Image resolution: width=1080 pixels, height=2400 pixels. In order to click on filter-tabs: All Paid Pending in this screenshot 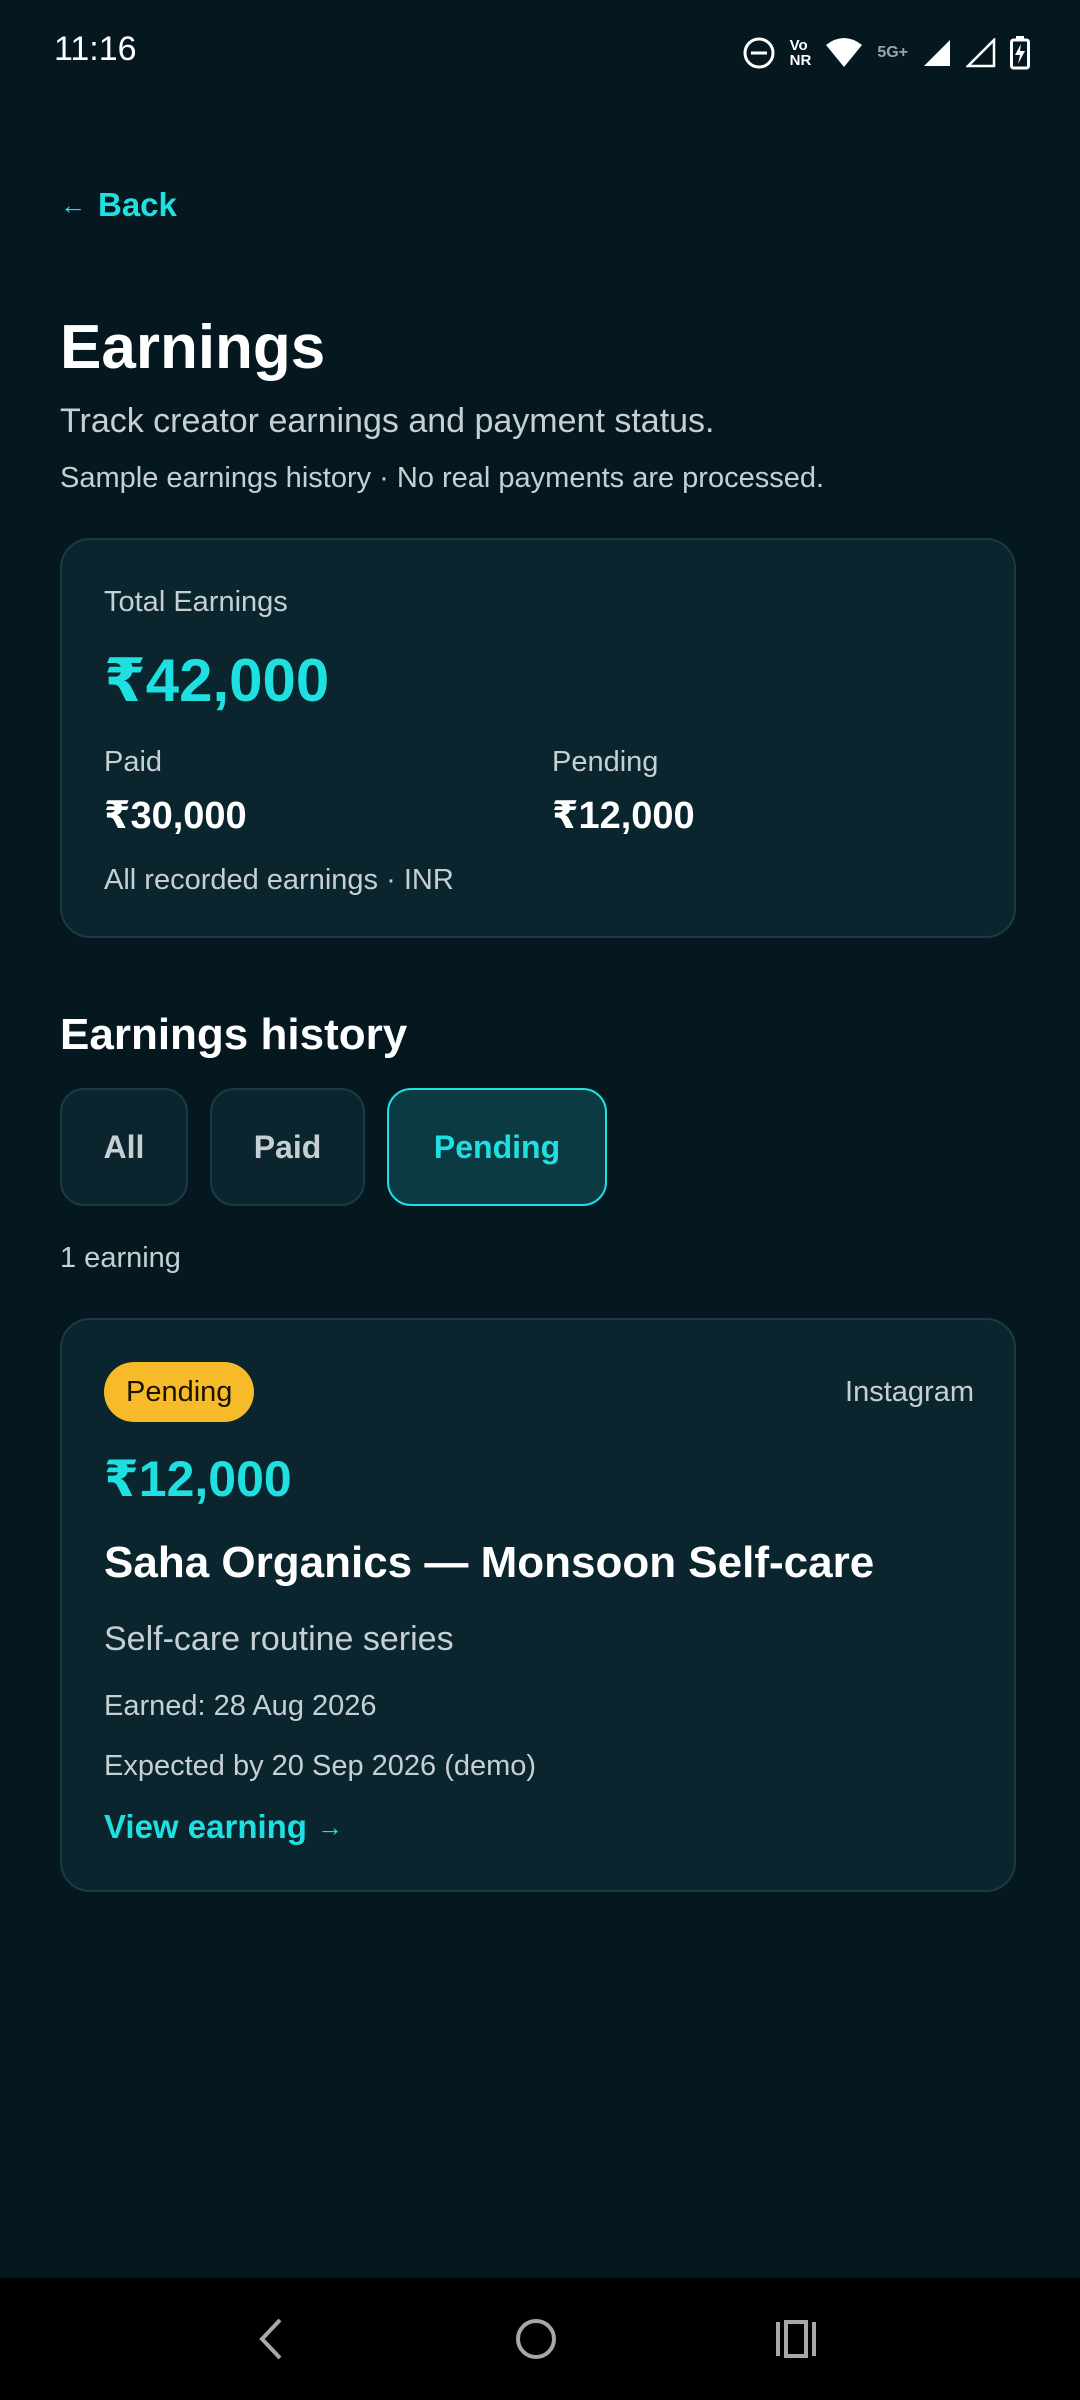, I will do `click(333, 1147)`.